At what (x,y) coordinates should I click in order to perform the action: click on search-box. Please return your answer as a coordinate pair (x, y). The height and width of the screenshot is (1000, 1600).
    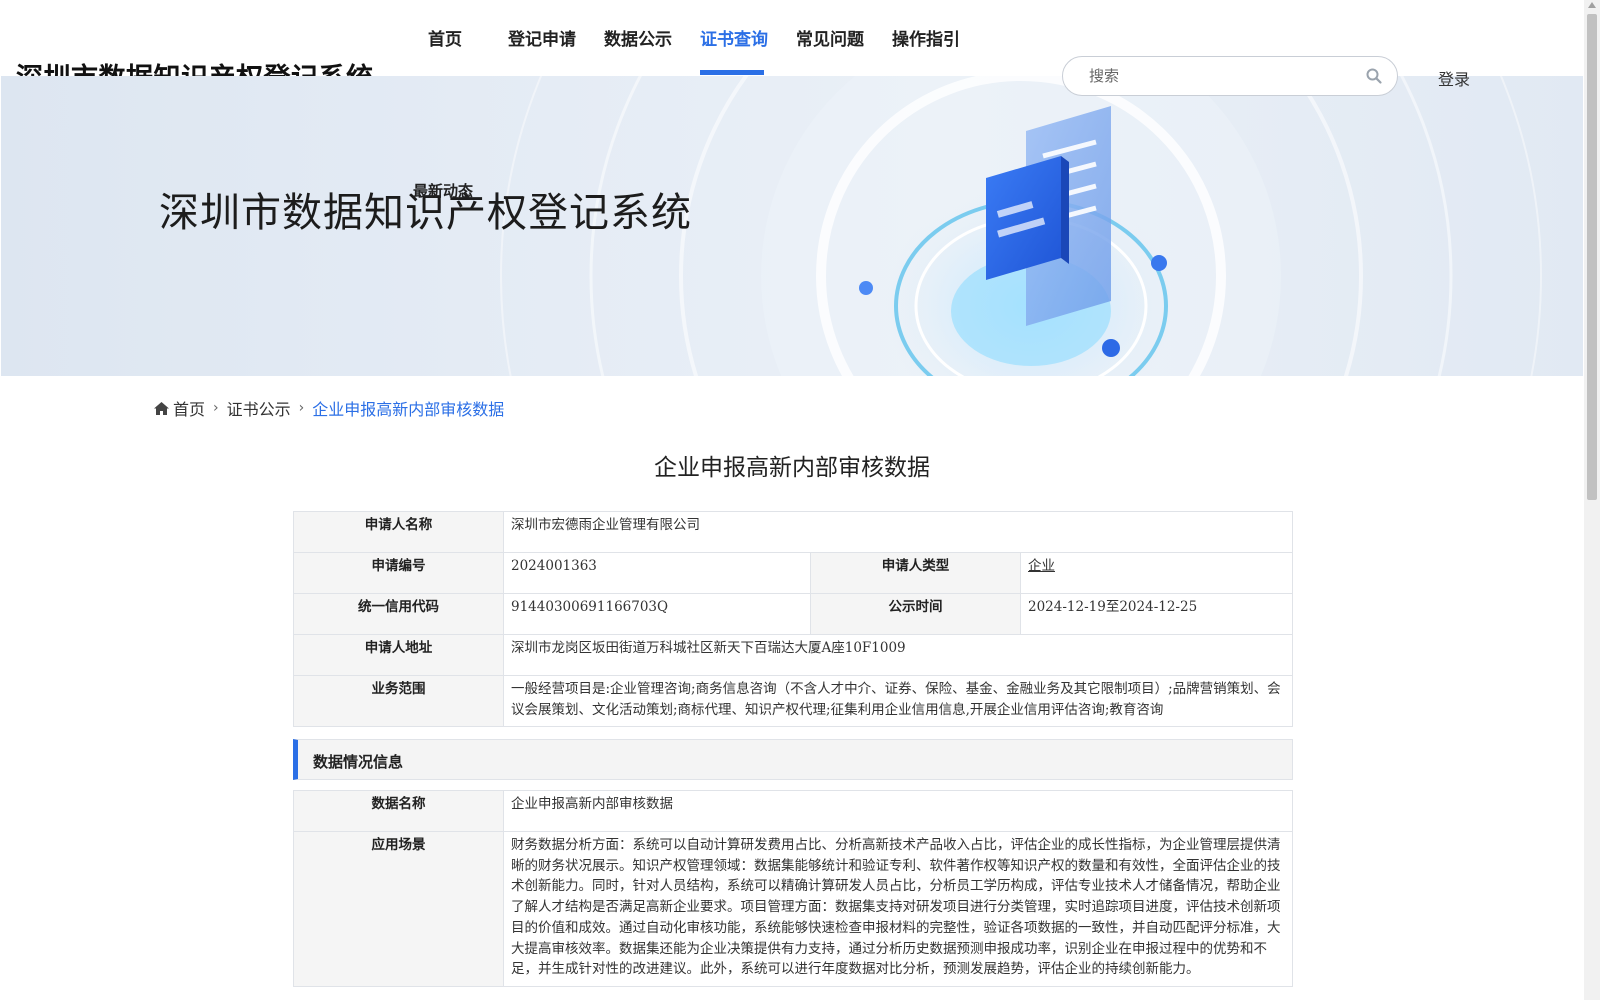
    Looking at the image, I should click on (1230, 76).